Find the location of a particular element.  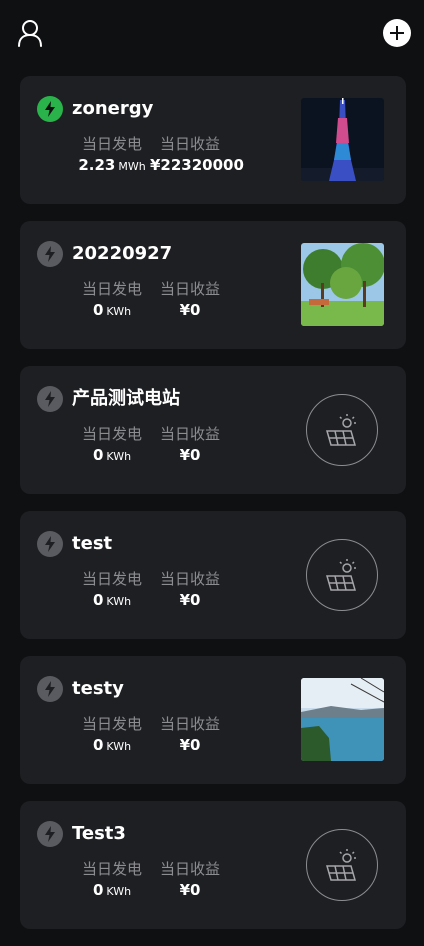

station-card: Test3 当日发电 0 KWh 当日收益 ¥0 is located at coordinates (213, 865).